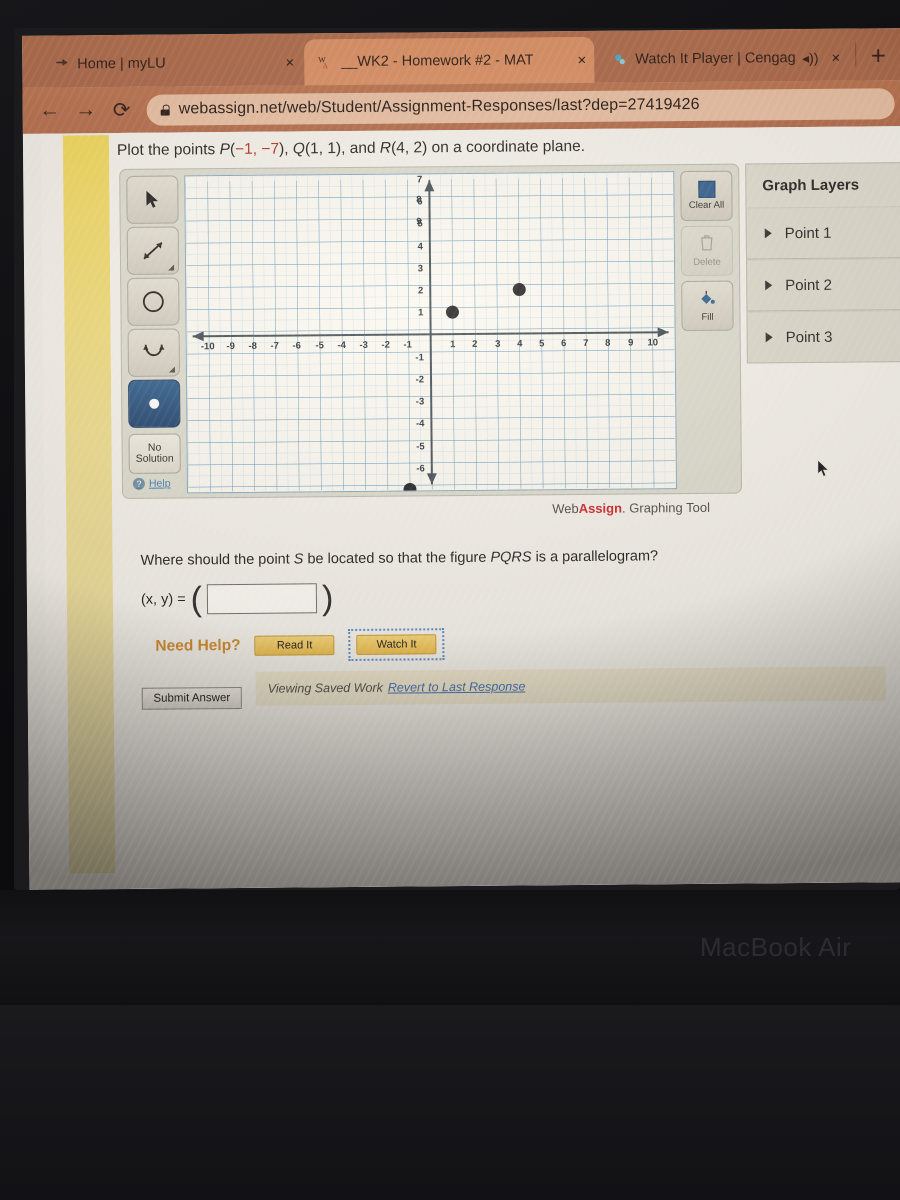 This screenshot has width=900, height=1200. I want to click on tab-audio-icon: ◂)), so click(810, 57).